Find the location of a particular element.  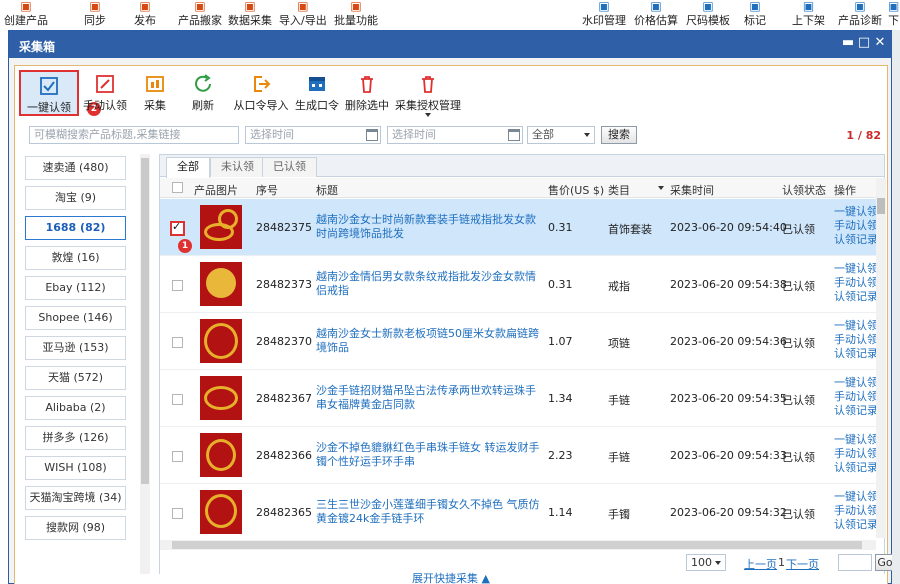

app-tool-mark: ▣ 标记 is located at coordinates (755, 15).